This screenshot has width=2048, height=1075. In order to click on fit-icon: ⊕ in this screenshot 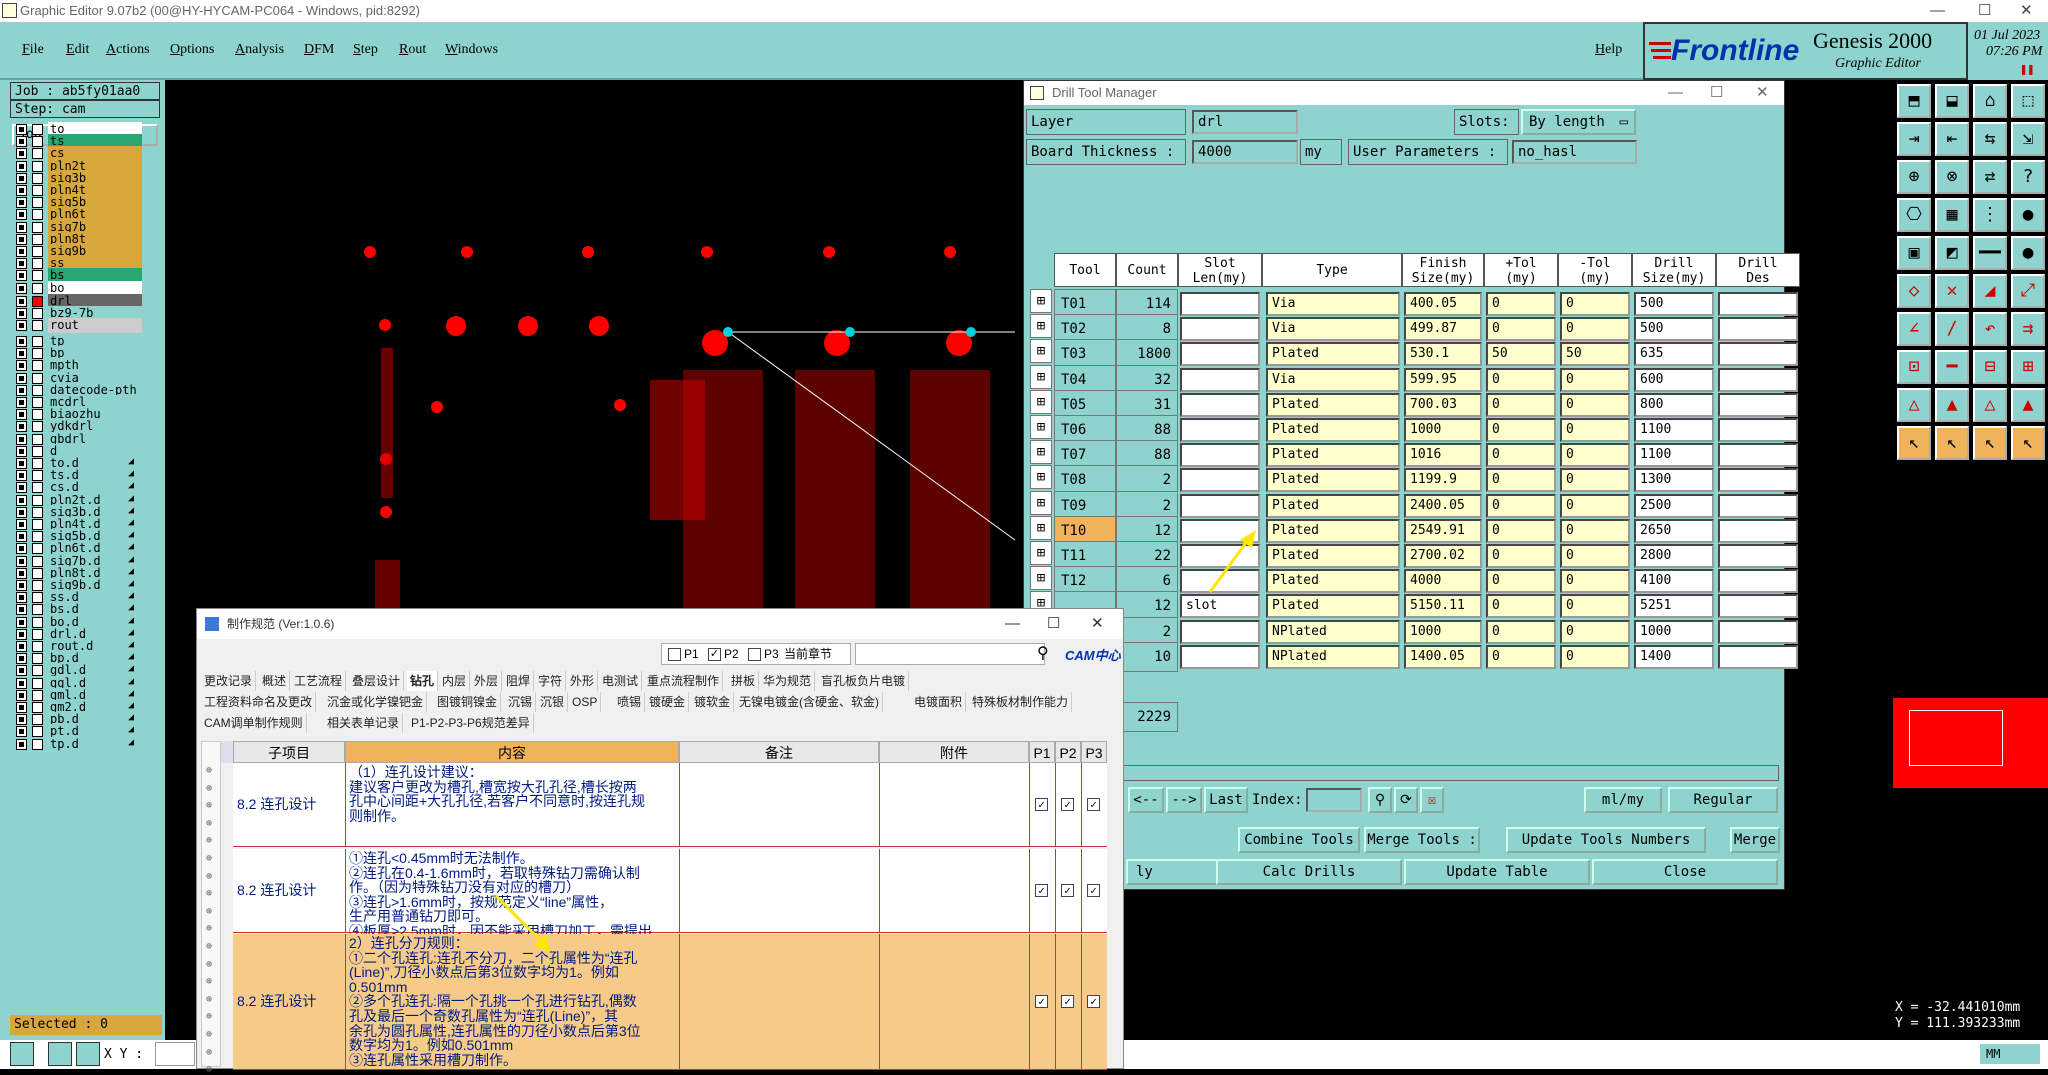, I will do `click(1914, 177)`.